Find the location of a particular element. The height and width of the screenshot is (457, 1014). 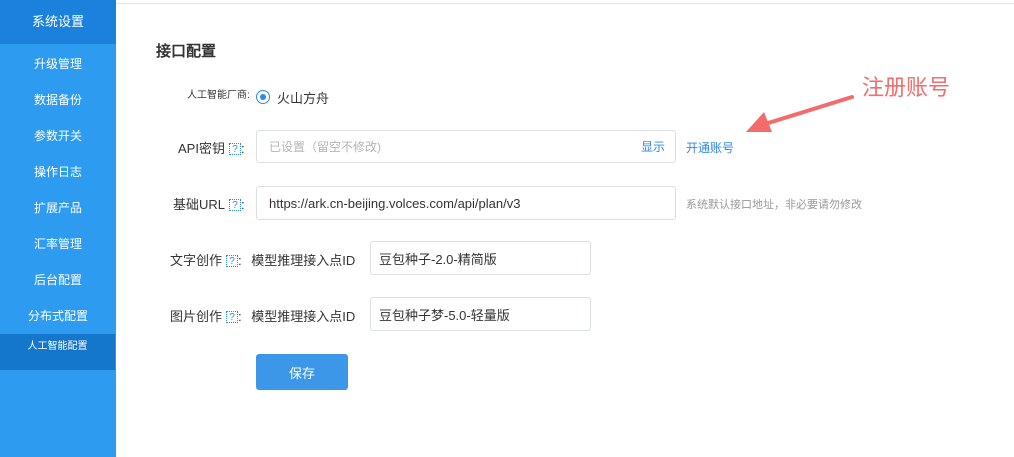

show-api-key-link: 显示 is located at coordinates (653, 146).